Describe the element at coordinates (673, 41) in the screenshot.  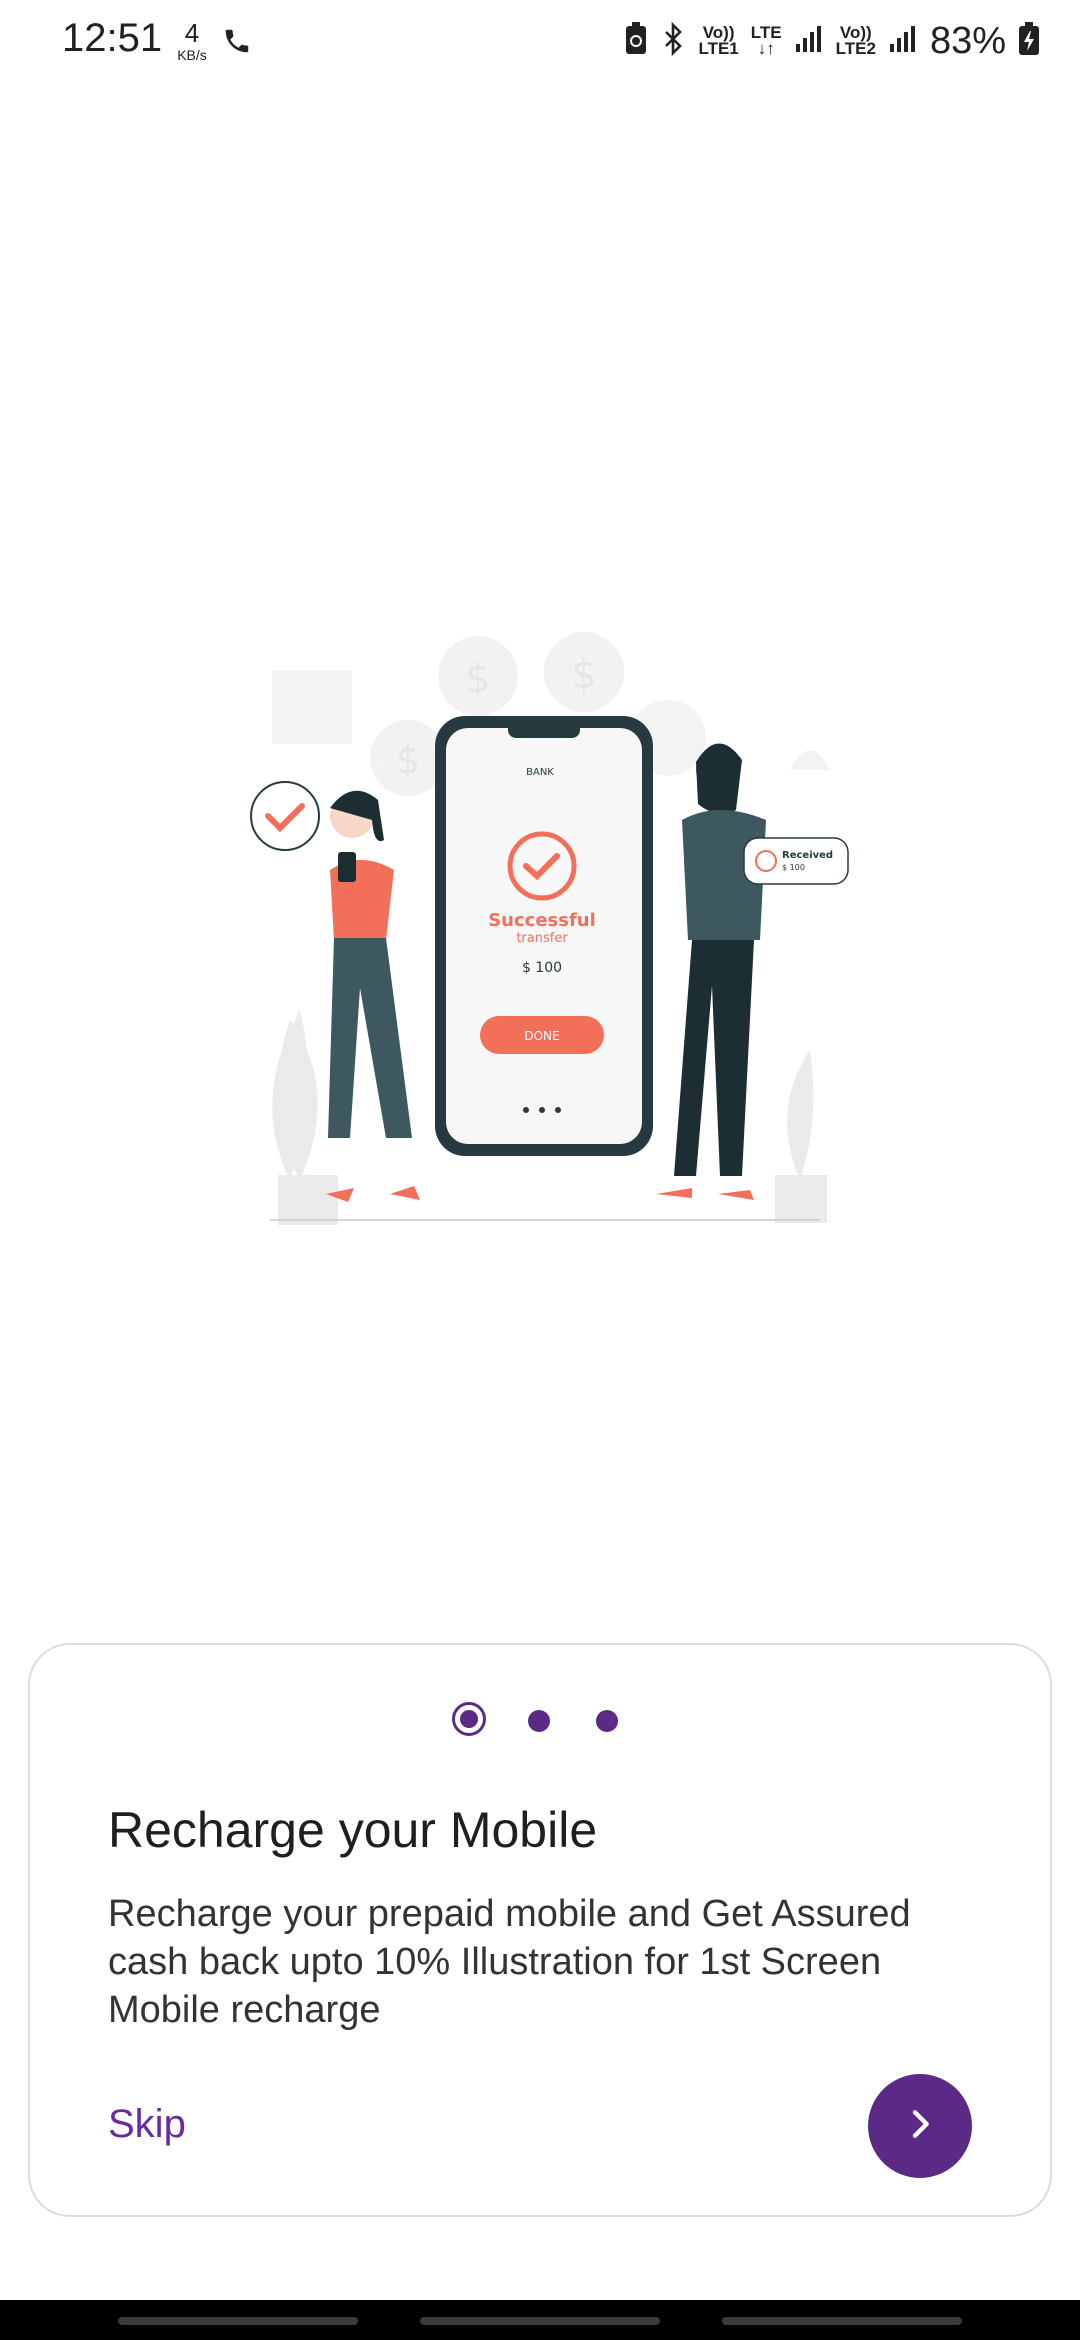
I see `bluetooth-icon` at that location.